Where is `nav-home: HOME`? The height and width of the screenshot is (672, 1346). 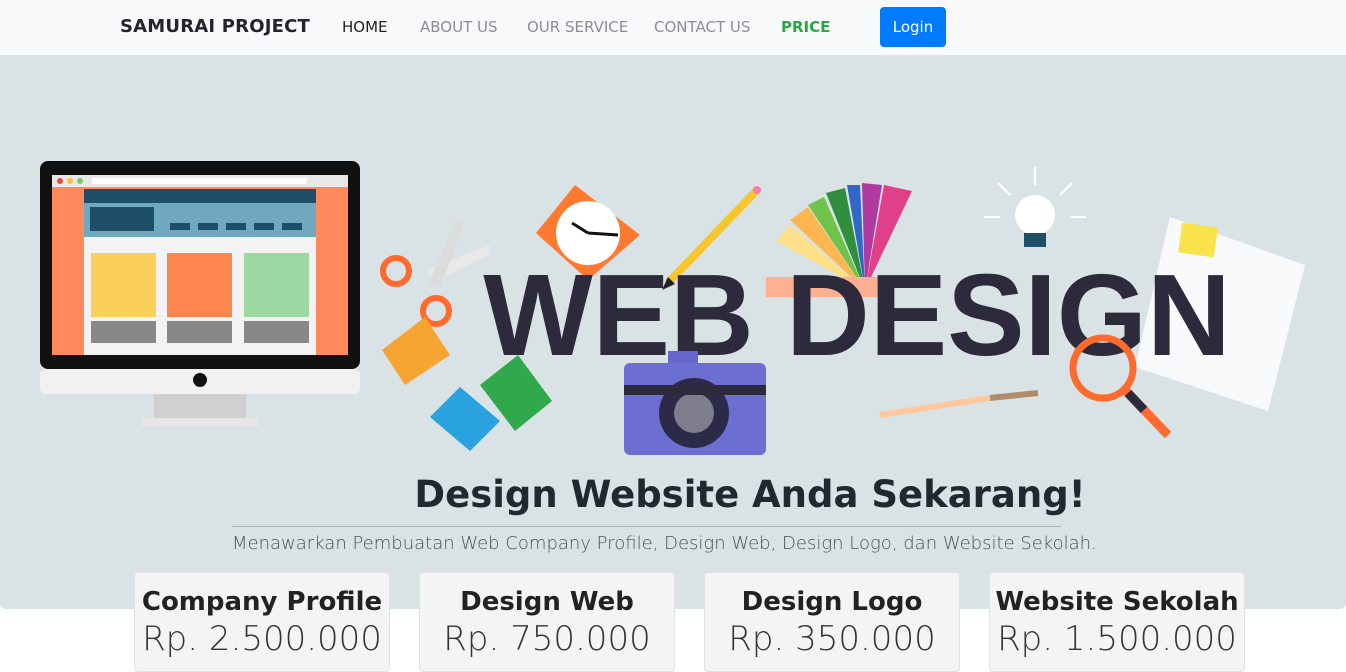 nav-home: HOME is located at coordinates (365, 27).